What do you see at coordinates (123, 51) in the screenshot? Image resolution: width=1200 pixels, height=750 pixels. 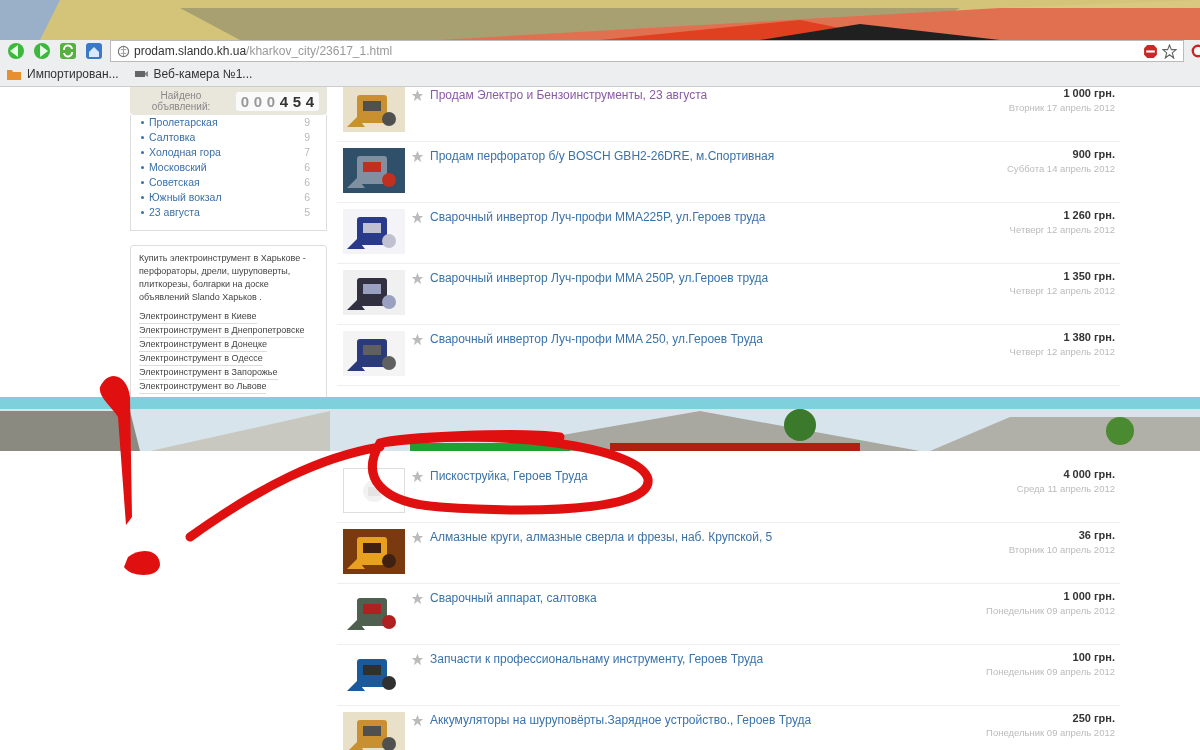 I see `globe-icon` at bounding box center [123, 51].